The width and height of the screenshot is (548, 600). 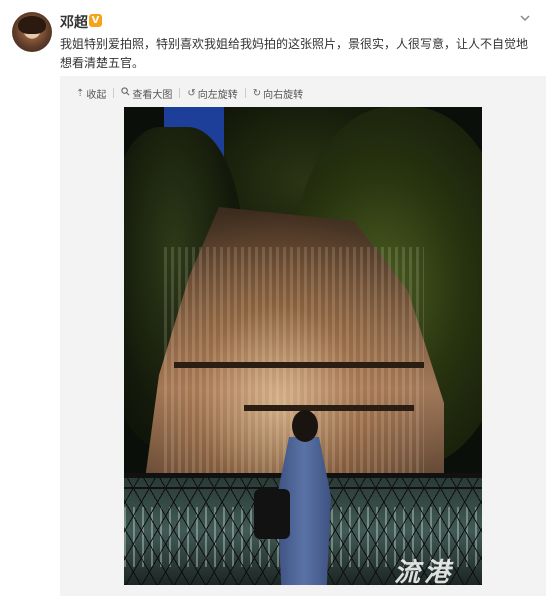 I want to click on watermark: 流港在线, so click(x=424, y=571).